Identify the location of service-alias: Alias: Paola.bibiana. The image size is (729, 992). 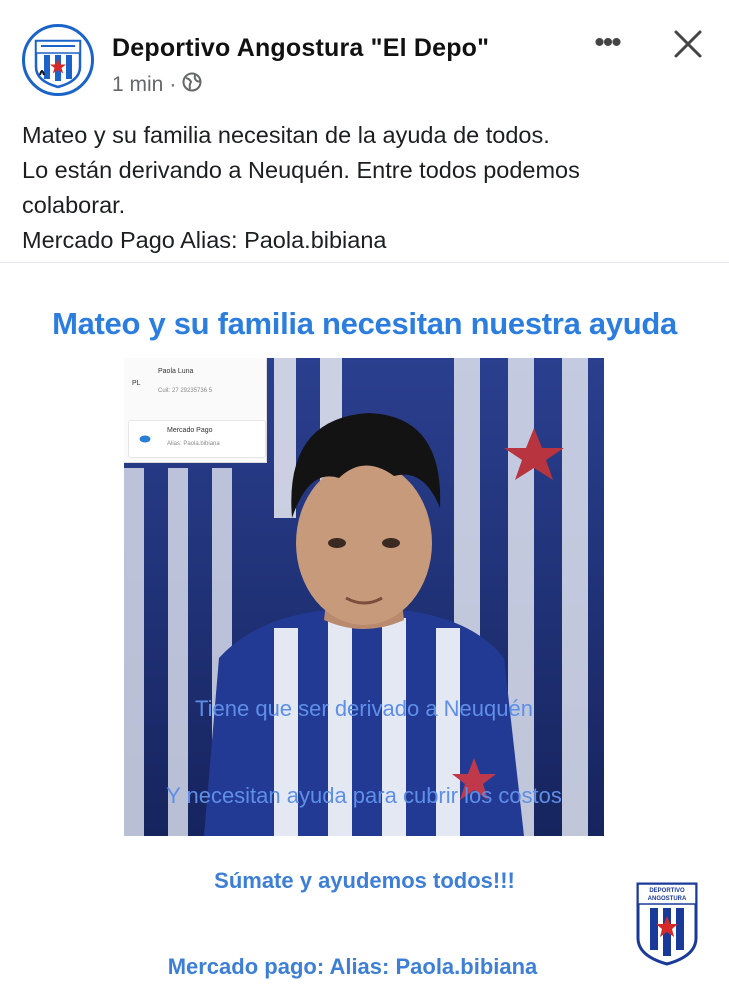
(193, 444).